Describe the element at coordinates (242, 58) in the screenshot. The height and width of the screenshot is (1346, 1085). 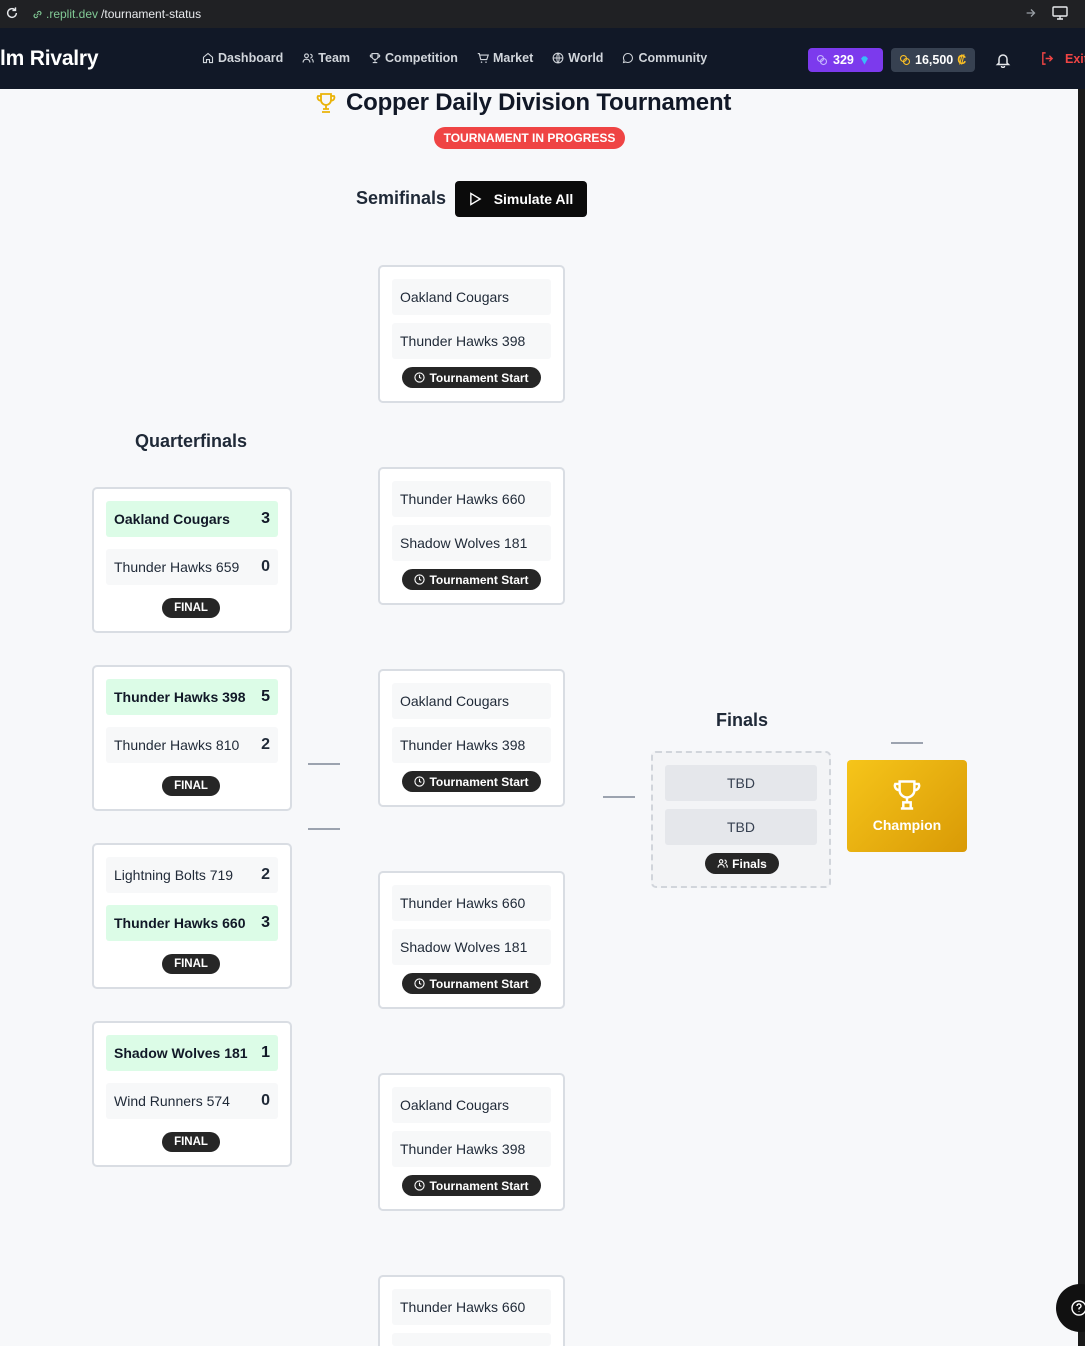
I see `nav-dashboard: Dashboard` at that location.